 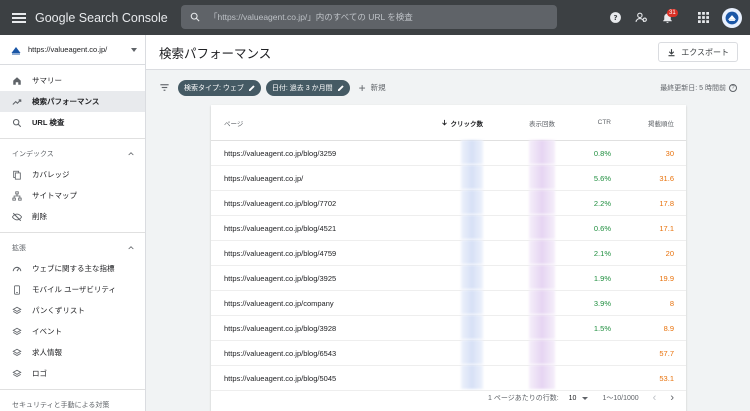 I want to click on nav-logos: ロゴ, so click(x=72, y=373).